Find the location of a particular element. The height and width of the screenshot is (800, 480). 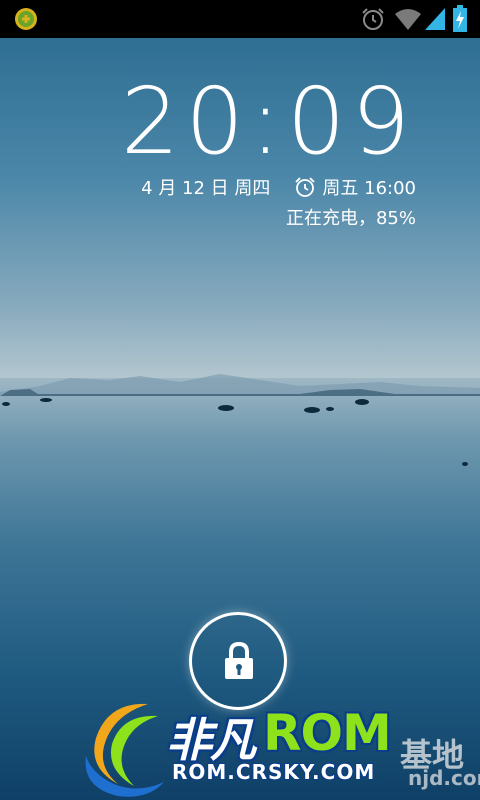

clock-time: 20:09 is located at coordinates (268, 121).